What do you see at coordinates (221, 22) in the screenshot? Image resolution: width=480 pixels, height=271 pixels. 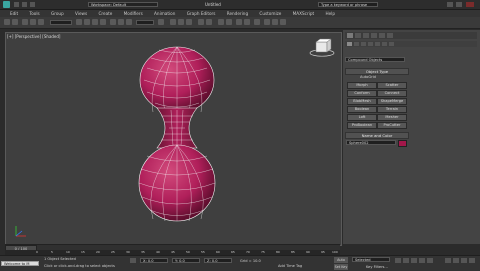 I see `layer-manager-icon` at bounding box center [221, 22].